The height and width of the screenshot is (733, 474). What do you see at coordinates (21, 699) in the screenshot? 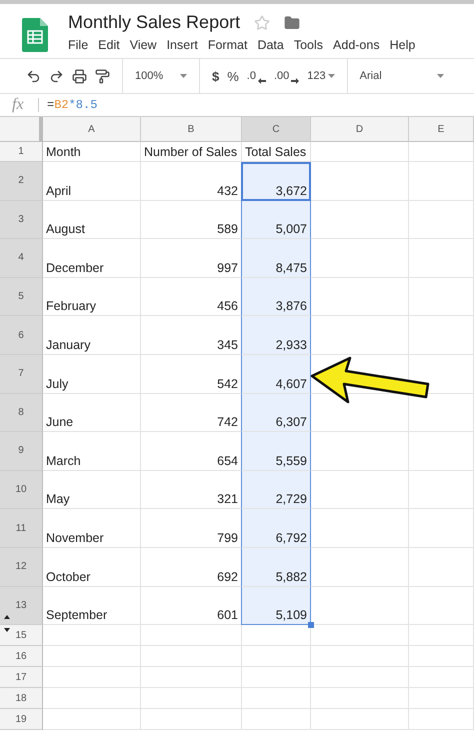
I see `row-header: 18` at bounding box center [21, 699].